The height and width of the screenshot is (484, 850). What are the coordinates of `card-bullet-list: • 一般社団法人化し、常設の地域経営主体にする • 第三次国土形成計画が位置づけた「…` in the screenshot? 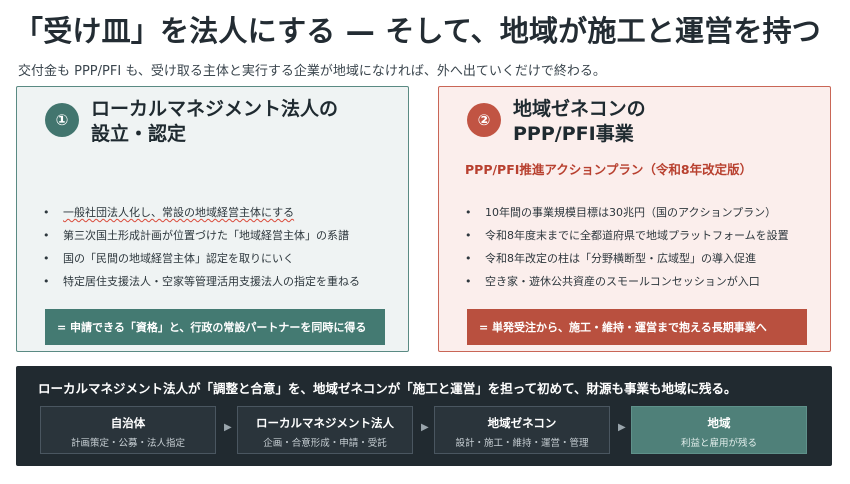 It's located at (200, 247).